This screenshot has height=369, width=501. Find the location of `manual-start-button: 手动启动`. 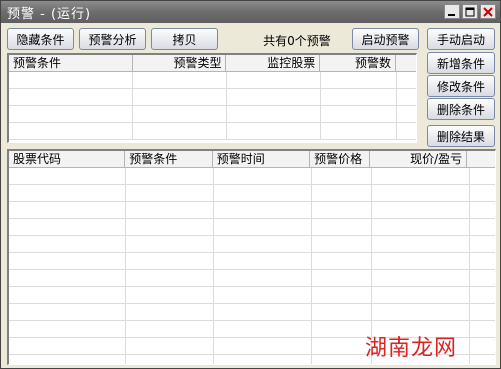

manual-start-button: 手动启动 is located at coordinates (461, 39).